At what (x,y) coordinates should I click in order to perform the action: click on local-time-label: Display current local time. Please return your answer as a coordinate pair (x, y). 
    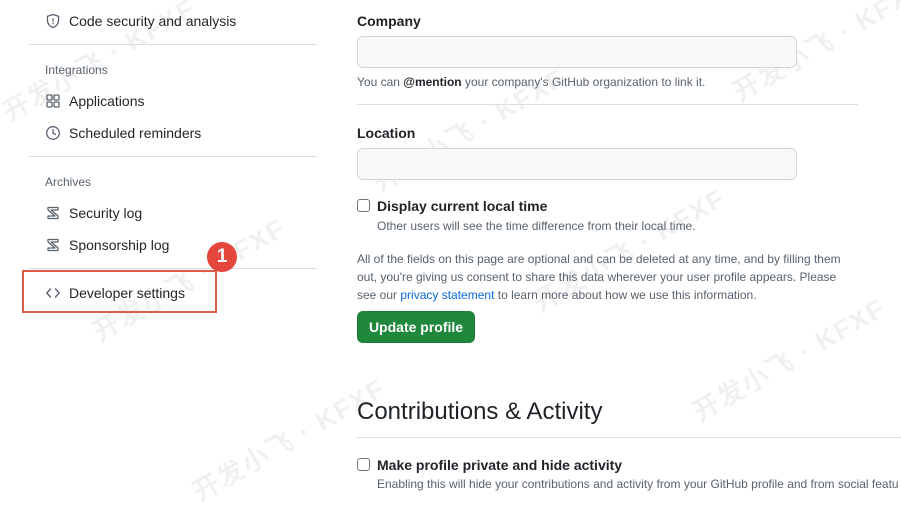
    Looking at the image, I should click on (462, 206).